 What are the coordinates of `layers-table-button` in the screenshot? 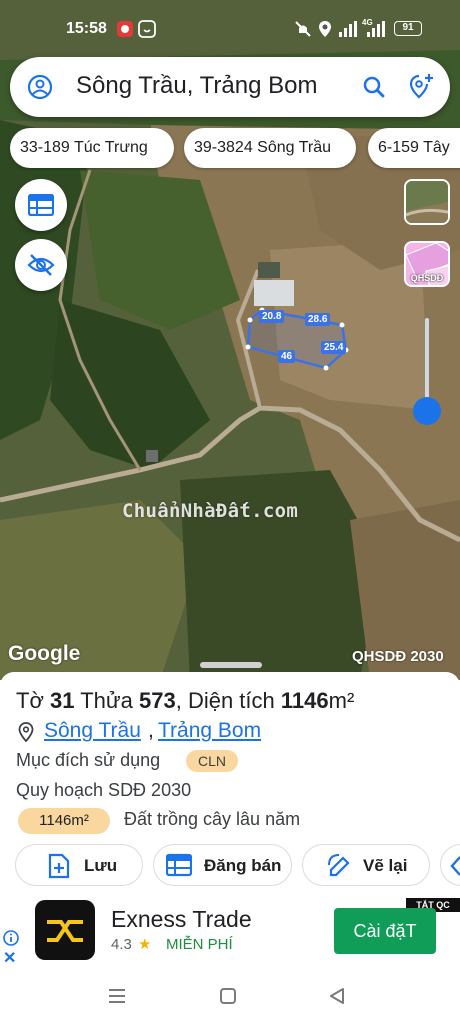 It's located at (41, 205).